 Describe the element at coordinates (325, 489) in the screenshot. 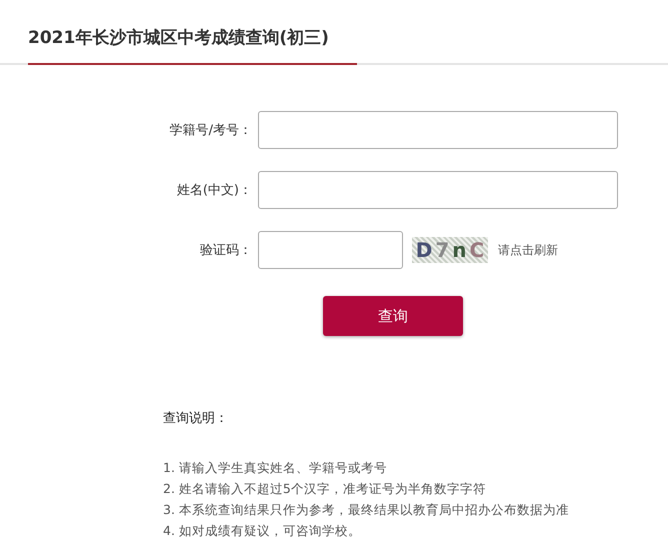

I see `note-item: 2. 姓名请输入不超过5个汉字，准考证号为半角数字字符` at that location.